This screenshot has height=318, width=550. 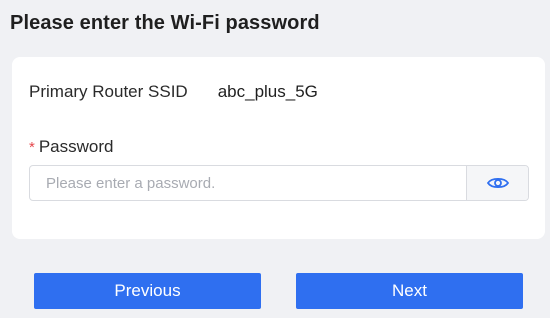 What do you see at coordinates (108, 91) in the screenshot?
I see `ssid-label: Primary Router SSID` at bounding box center [108, 91].